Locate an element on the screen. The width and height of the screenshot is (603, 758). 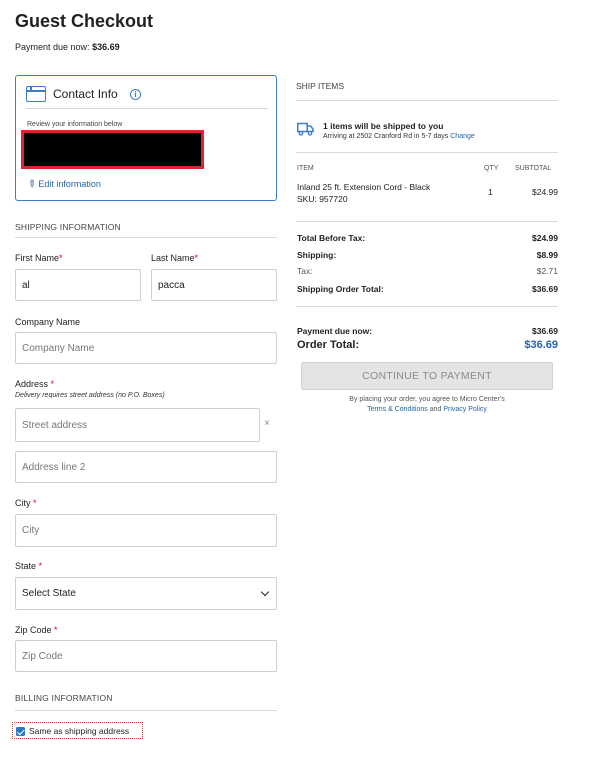
total-before-tax-value: $24.99 is located at coordinates (545, 238).